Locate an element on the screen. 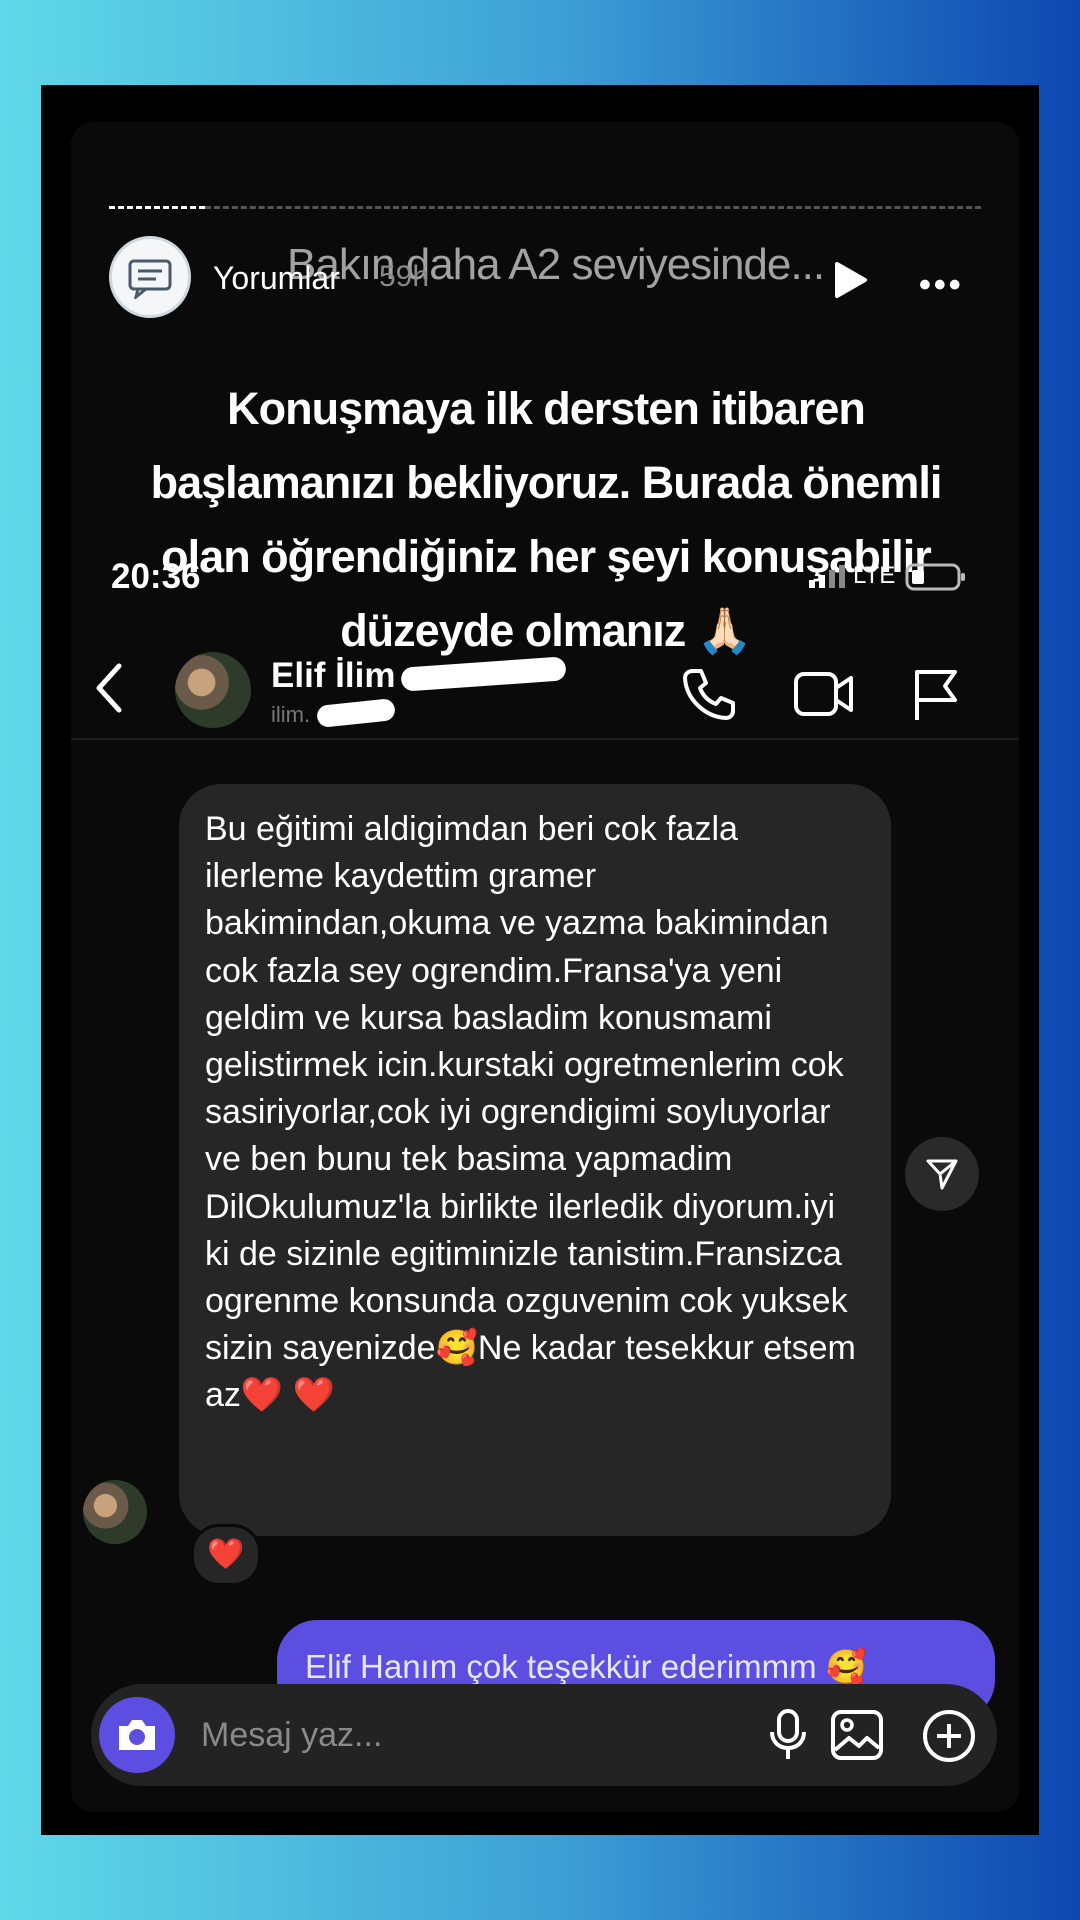  network-type: LTE is located at coordinates (874, 575).